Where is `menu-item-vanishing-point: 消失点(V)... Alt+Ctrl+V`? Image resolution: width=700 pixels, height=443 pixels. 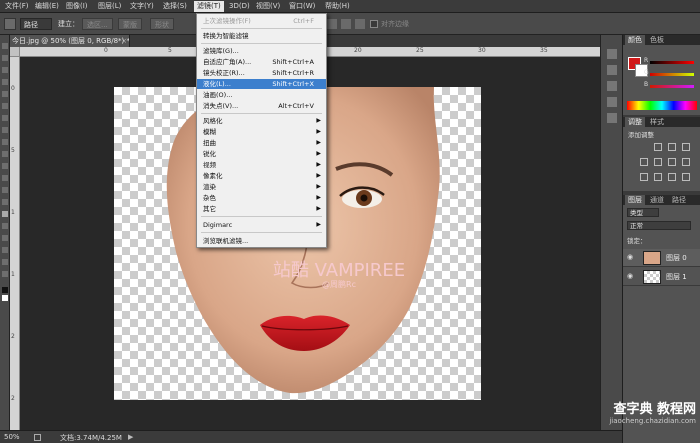 menu-item-vanishing-point: 消失点(V)... Alt+Ctrl+V is located at coordinates (261, 106).